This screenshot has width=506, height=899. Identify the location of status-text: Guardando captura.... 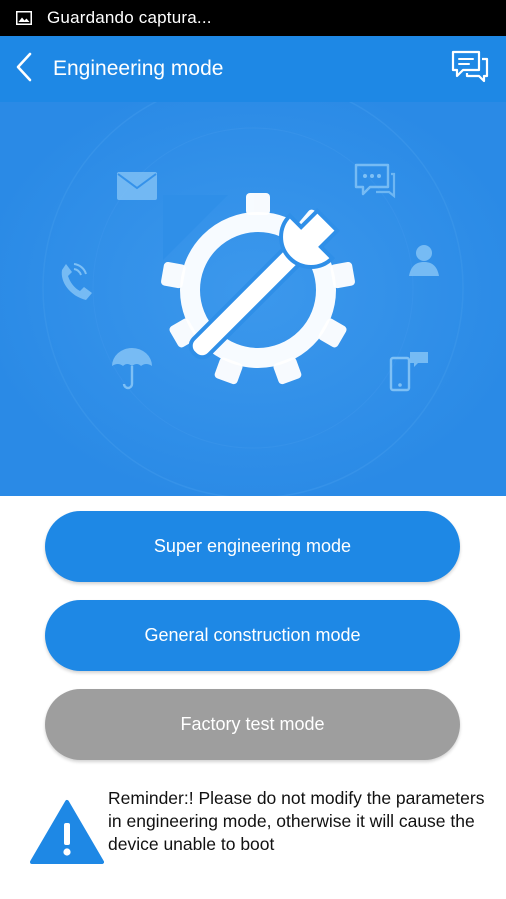
(129, 17).